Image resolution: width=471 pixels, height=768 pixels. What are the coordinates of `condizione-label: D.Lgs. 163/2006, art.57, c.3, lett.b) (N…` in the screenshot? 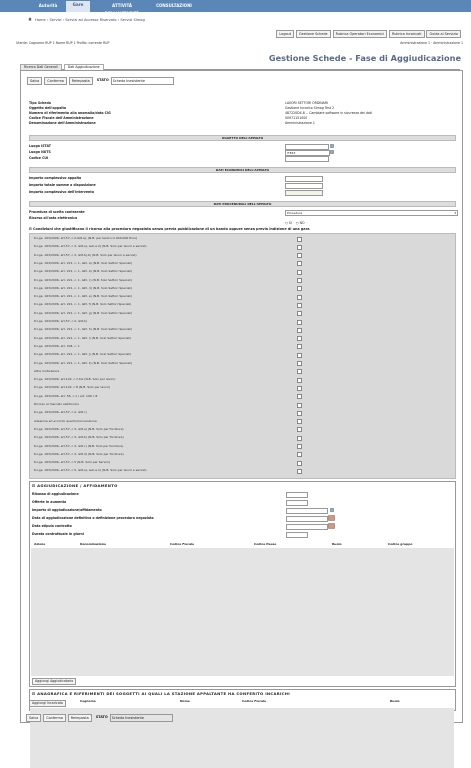 It's located at (79, 437).